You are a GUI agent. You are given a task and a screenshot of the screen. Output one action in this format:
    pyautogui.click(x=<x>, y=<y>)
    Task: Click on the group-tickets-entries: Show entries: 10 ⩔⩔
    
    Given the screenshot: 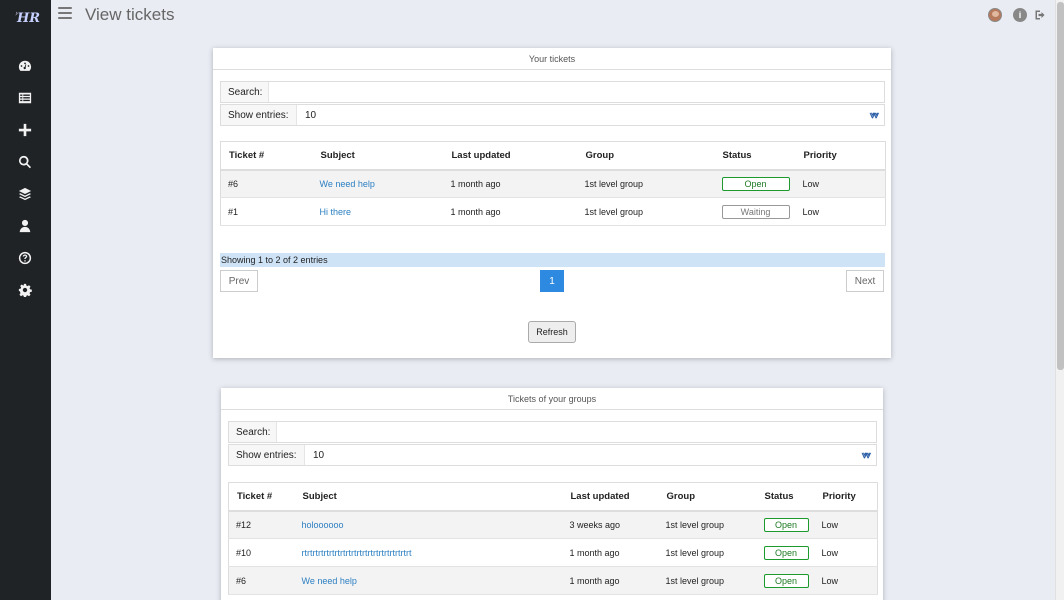 What is the action you would take?
    pyautogui.click(x=552, y=455)
    